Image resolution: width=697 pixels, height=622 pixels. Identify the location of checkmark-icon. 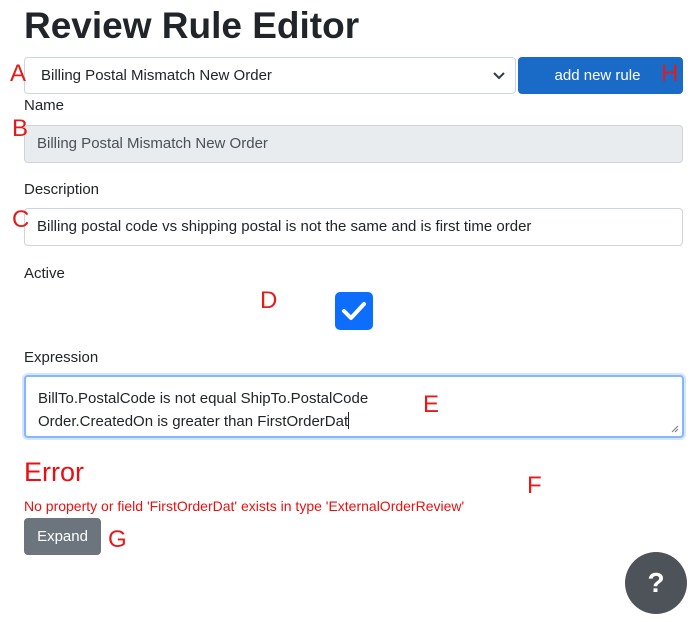
(354, 311).